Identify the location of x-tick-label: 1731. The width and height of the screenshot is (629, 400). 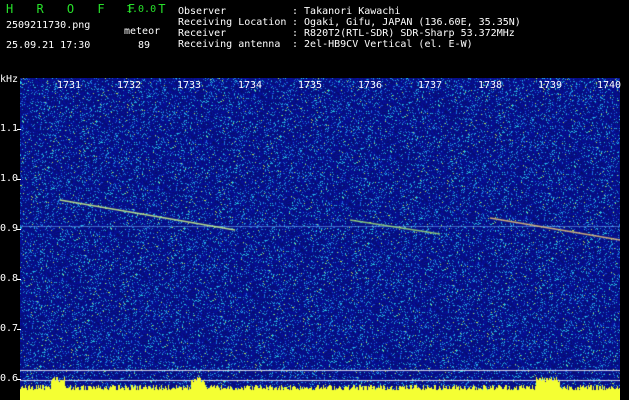
(69, 85).